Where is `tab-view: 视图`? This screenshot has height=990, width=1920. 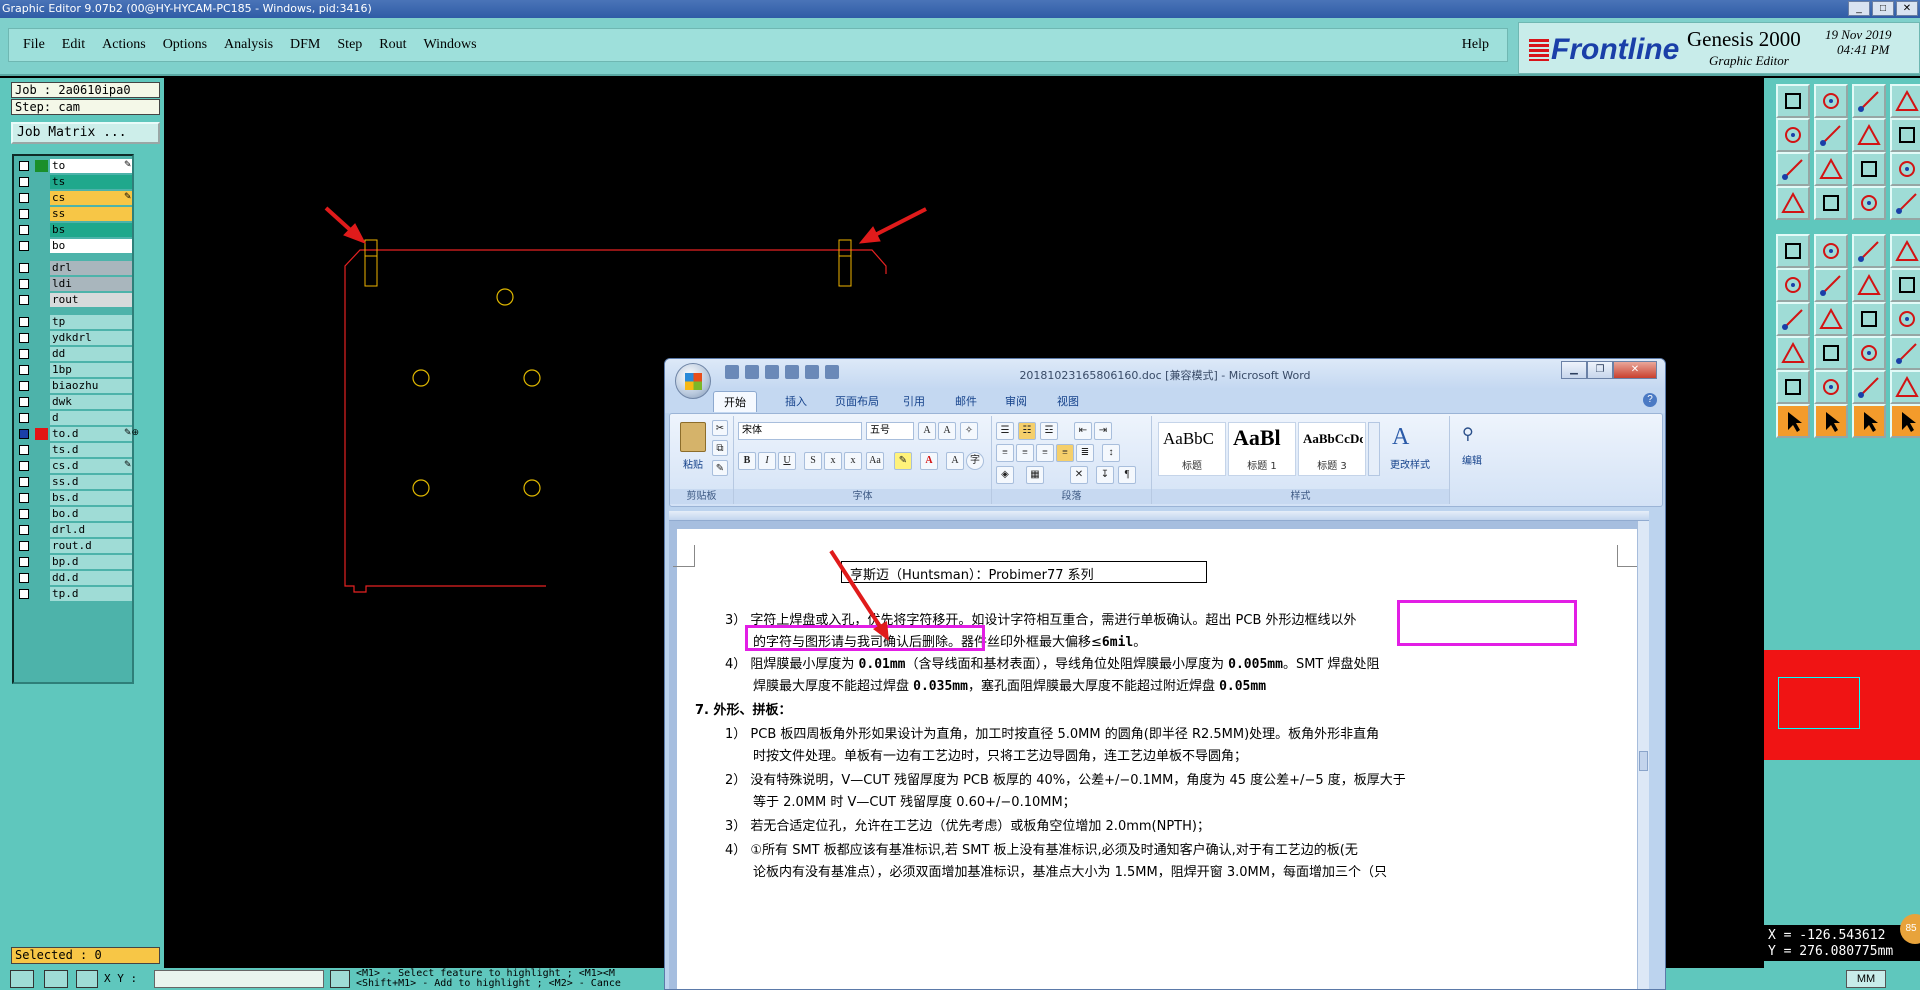 tab-view: 视图 is located at coordinates (1068, 401).